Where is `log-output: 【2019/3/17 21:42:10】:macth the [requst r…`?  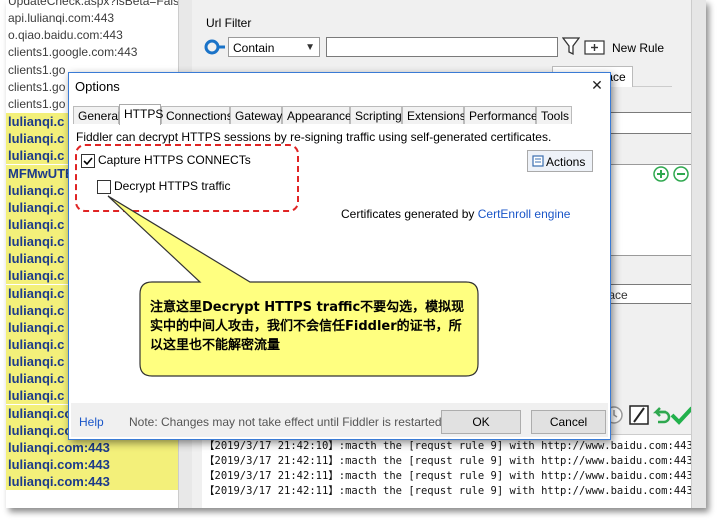
log-output: 【2019/3/17 21:42:10】:macth the [requst r… is located at coordinates (447, 471).